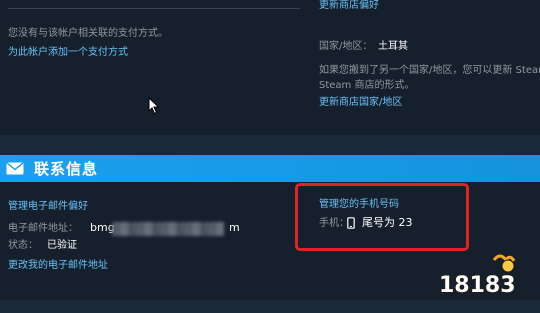 The height and width of the screenshot is (313, 540). Describe the element at coordinates (351, 223) in the screenshot. I see `mobile-phone-icon` at that location.